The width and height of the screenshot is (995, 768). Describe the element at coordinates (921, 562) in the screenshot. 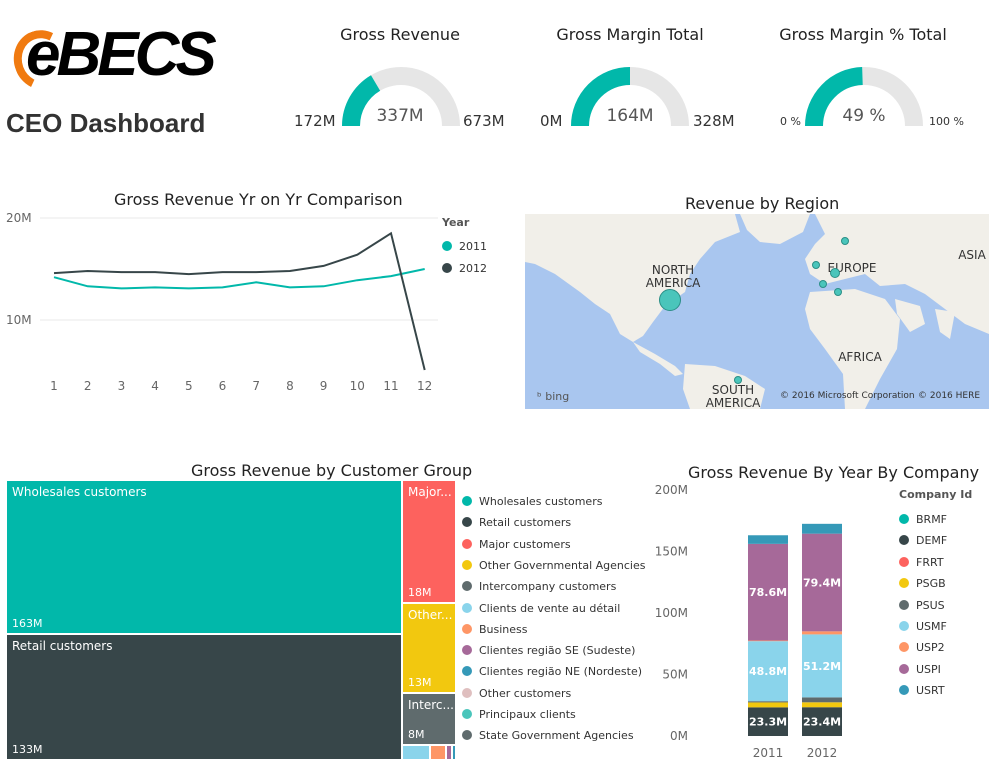

I see `legend-item: FRRT` at that location.